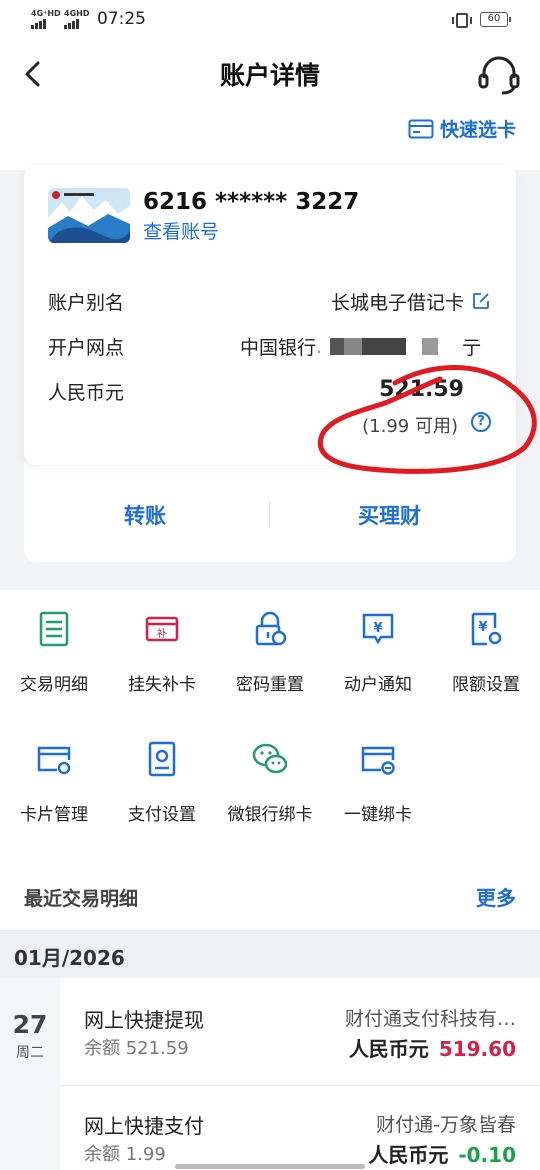 The height and width of the screenshot is (1170, 540). What do you see at coordinates (46, 13) in the screenshot?
I see `signal-1-label: 4G⁺HD` at bounding box center [46, 13].